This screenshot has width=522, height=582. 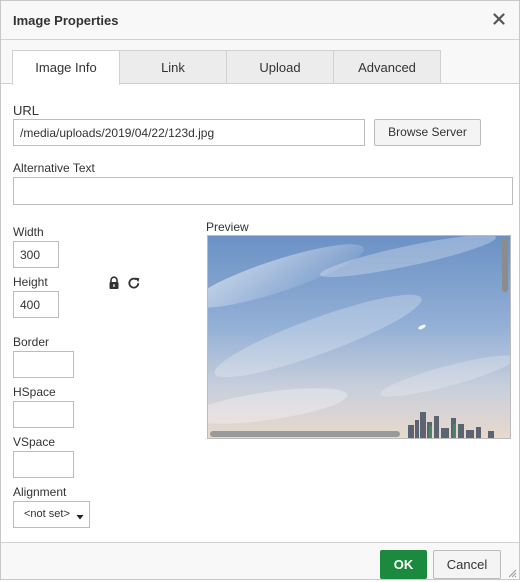 What do you see at coordinates (43, 364) in the screenshot?
I see `border-input` at bounding box center [43, 364].